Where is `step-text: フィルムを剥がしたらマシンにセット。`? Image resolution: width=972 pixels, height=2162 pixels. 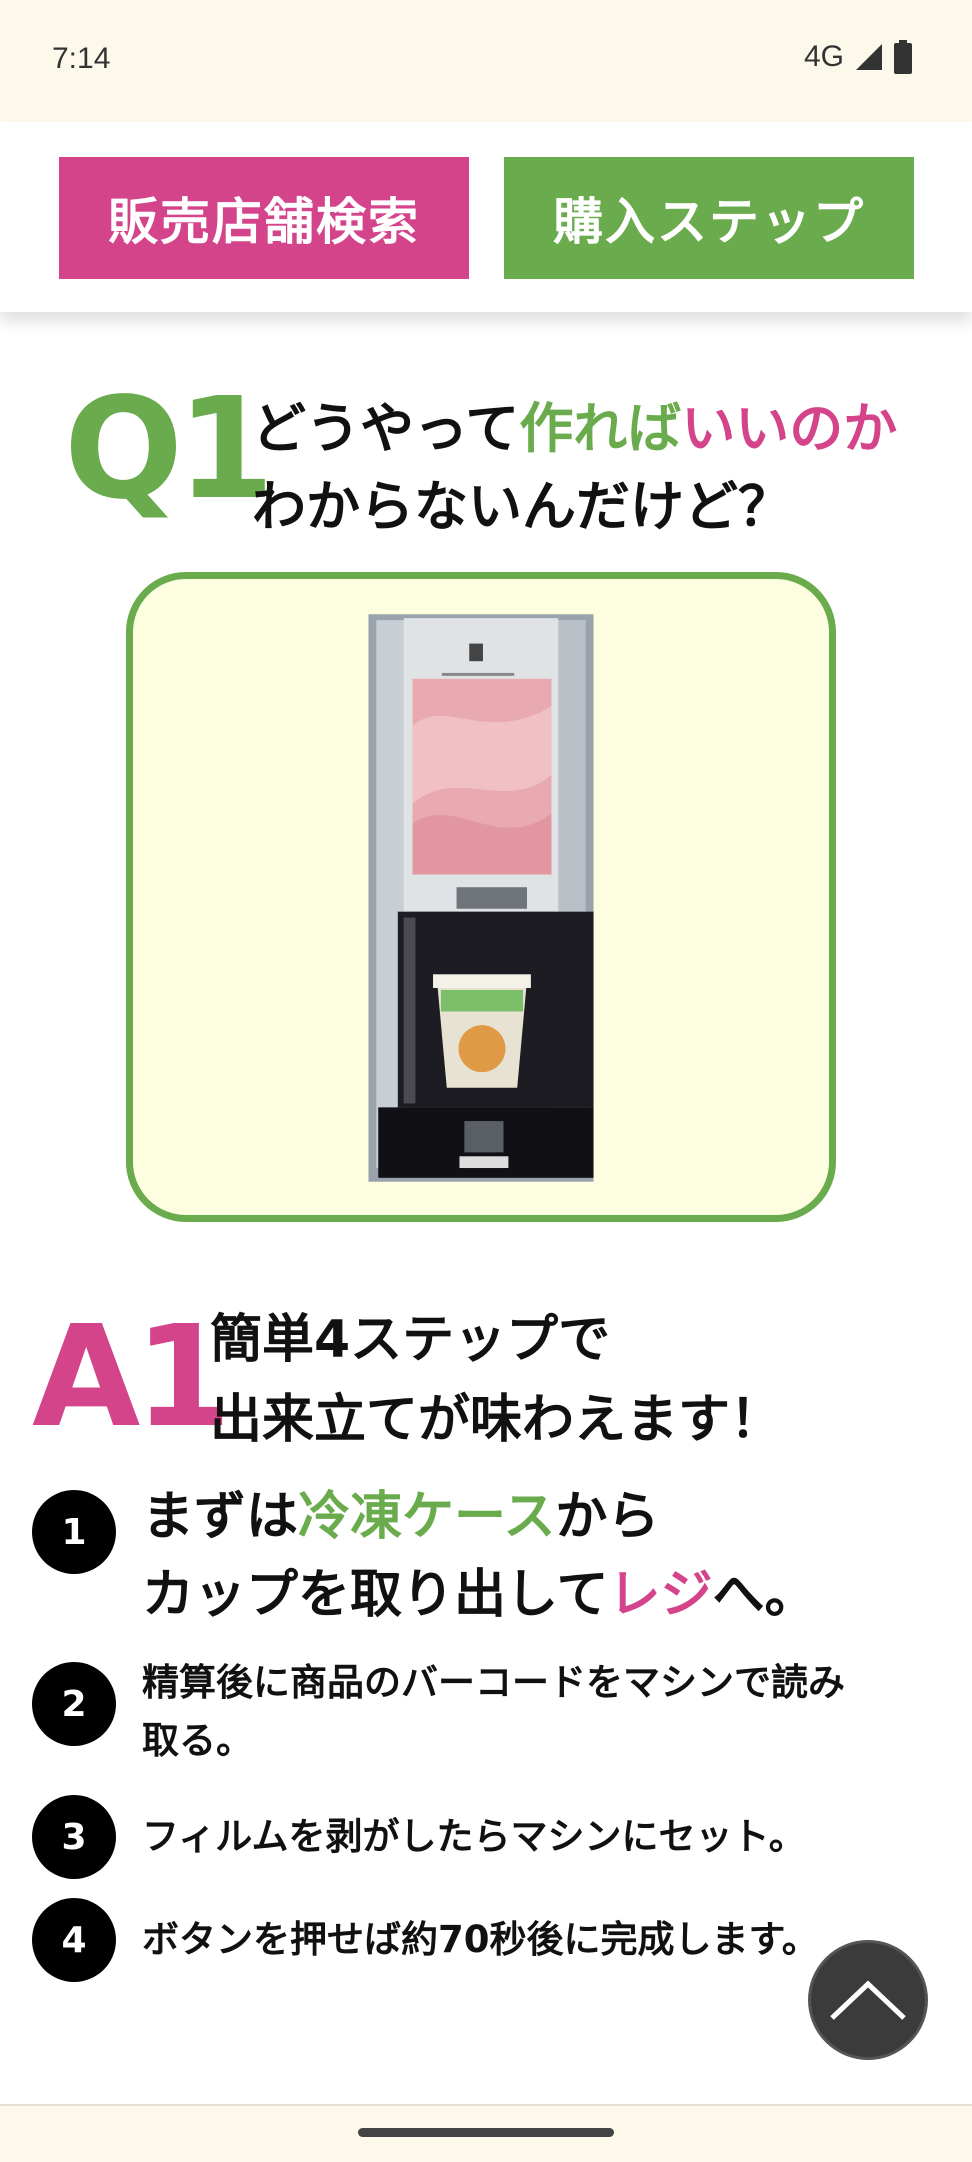 step-text: フィルムを剥がしたらマシンにセット。 is located at coordinates (474, 1836).